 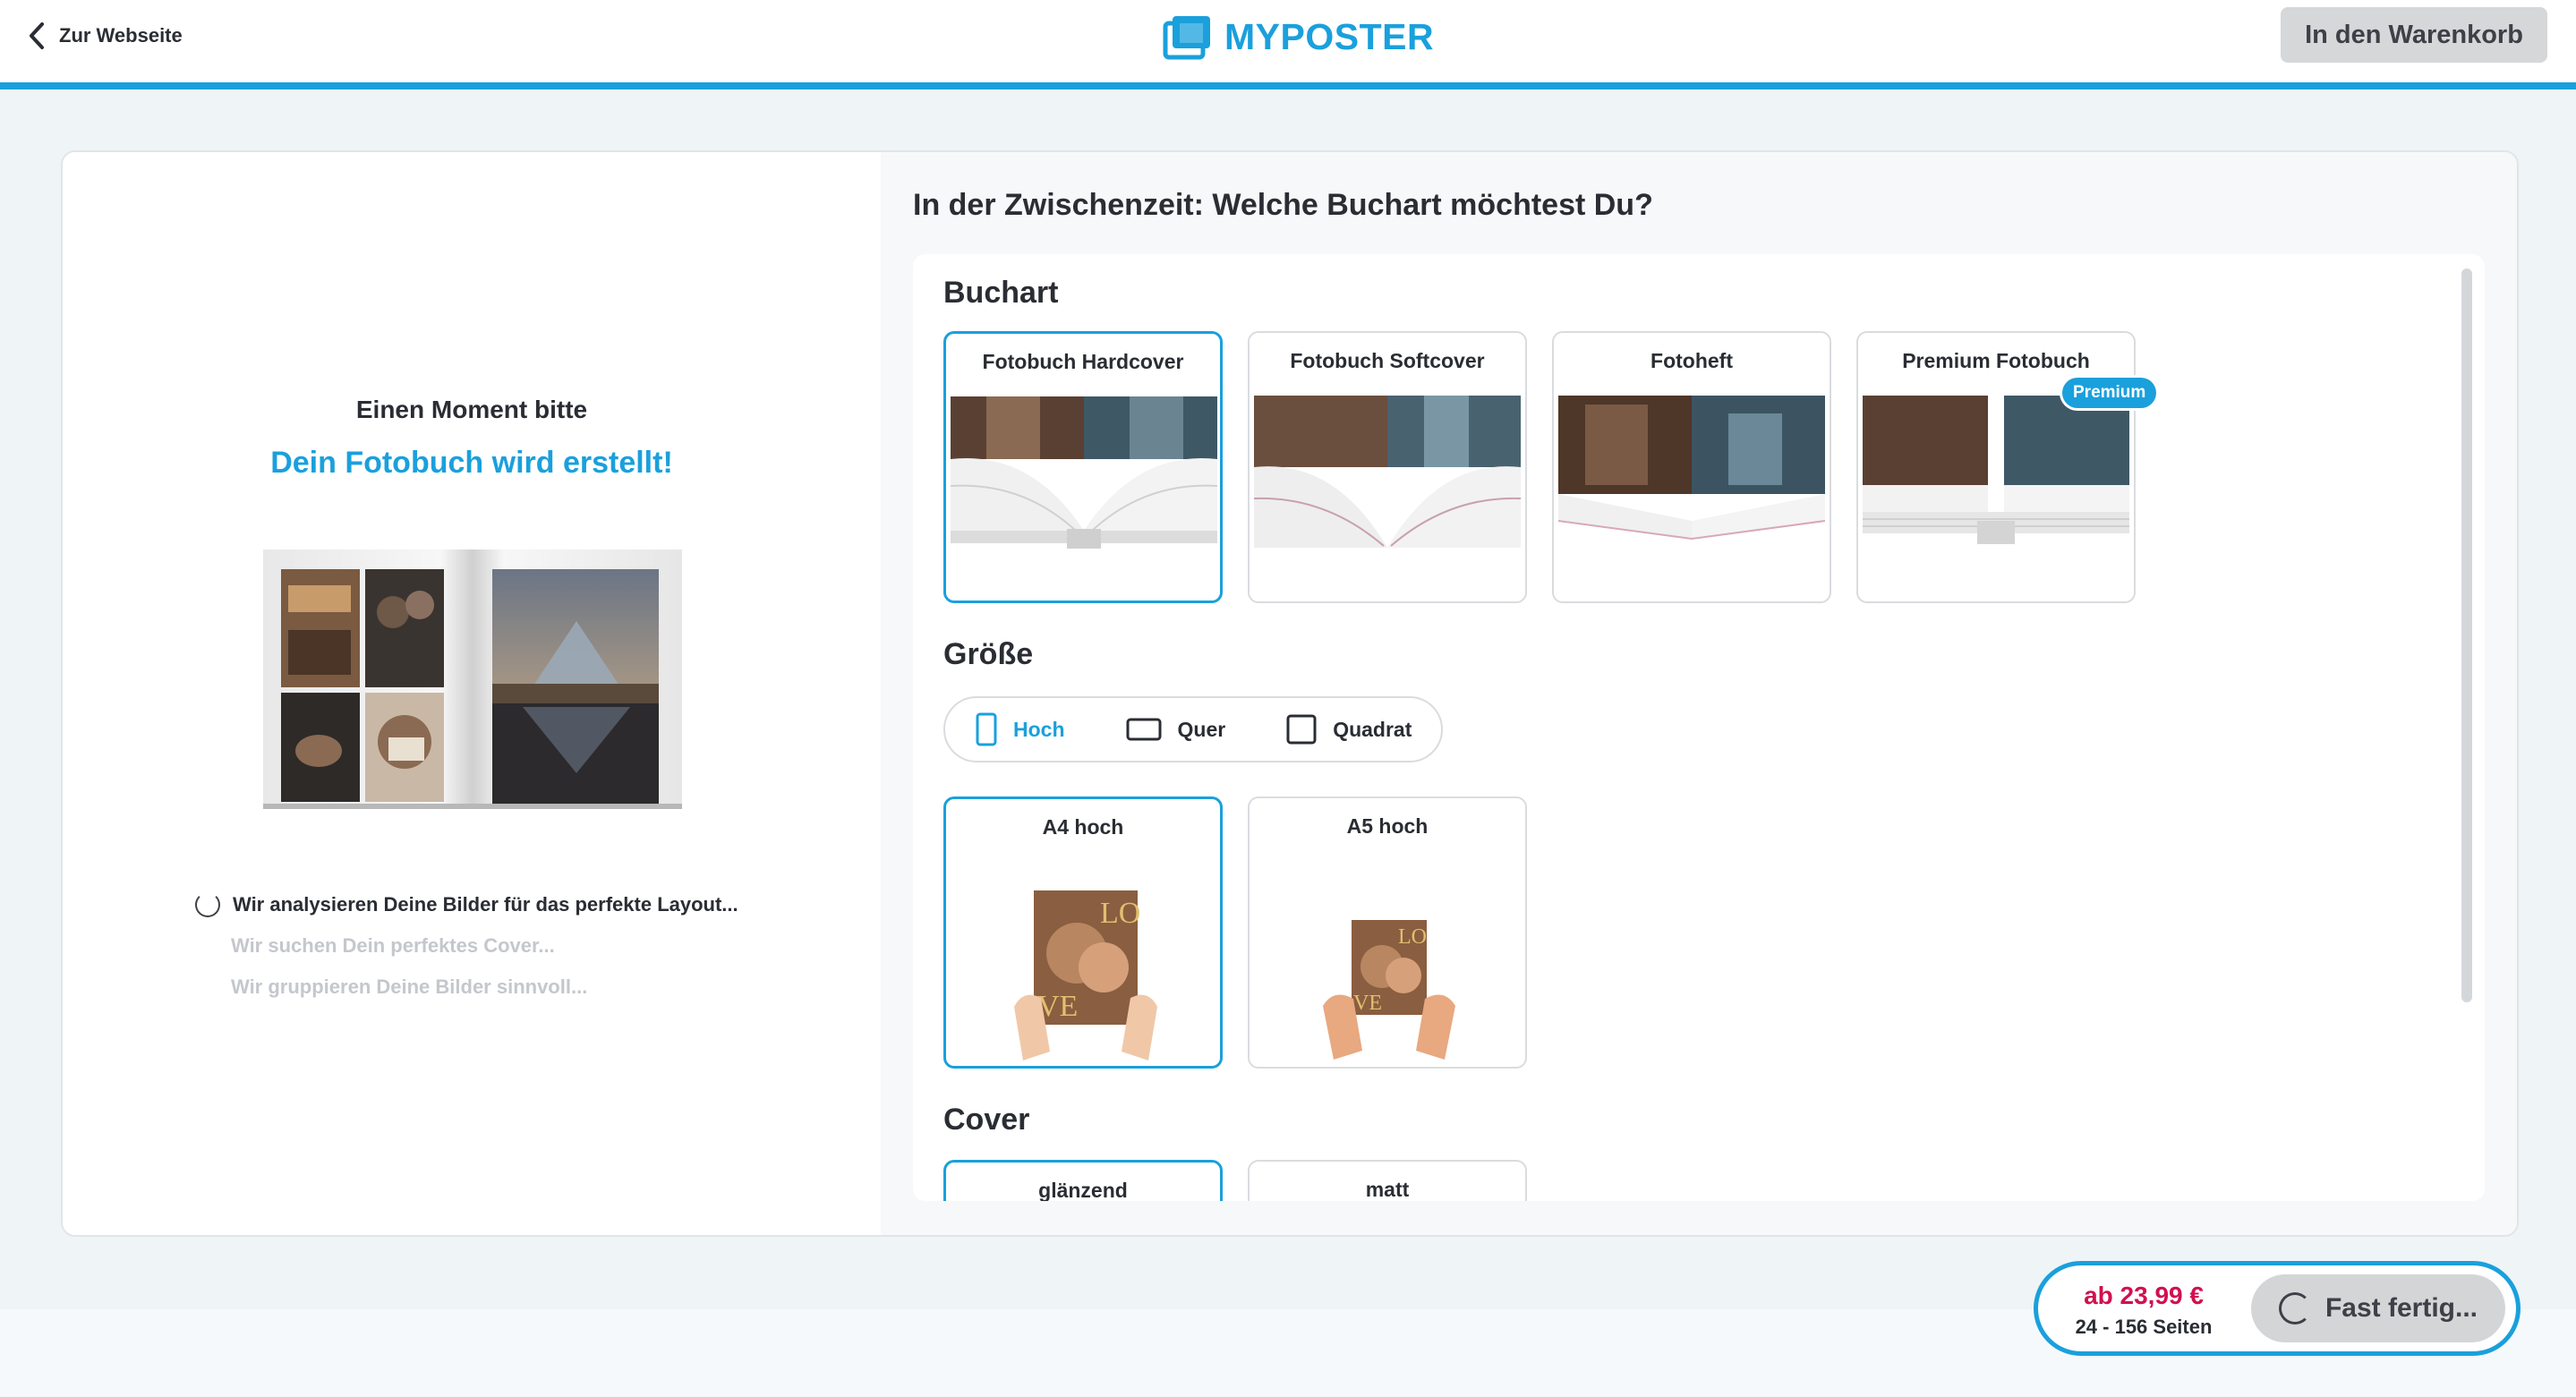 What do you see at coordinates (1186, 38) in the screenshot?
I see `logo-icon` at bounding box center [1186, 38].